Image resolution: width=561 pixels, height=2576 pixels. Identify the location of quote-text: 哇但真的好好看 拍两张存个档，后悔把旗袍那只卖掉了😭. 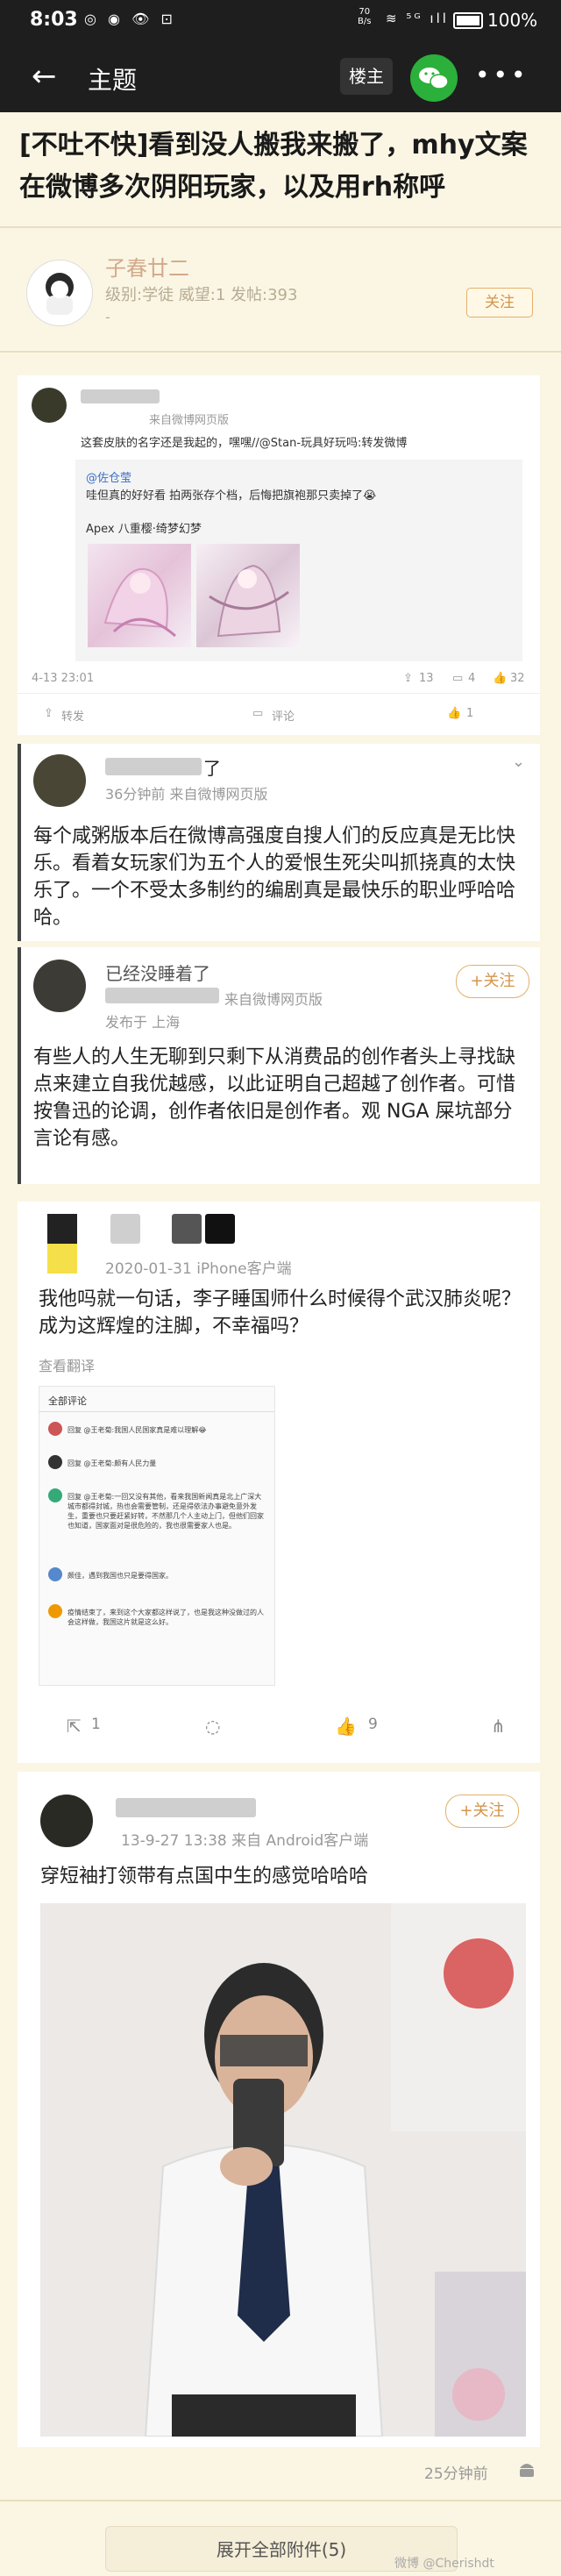
(232, 496).